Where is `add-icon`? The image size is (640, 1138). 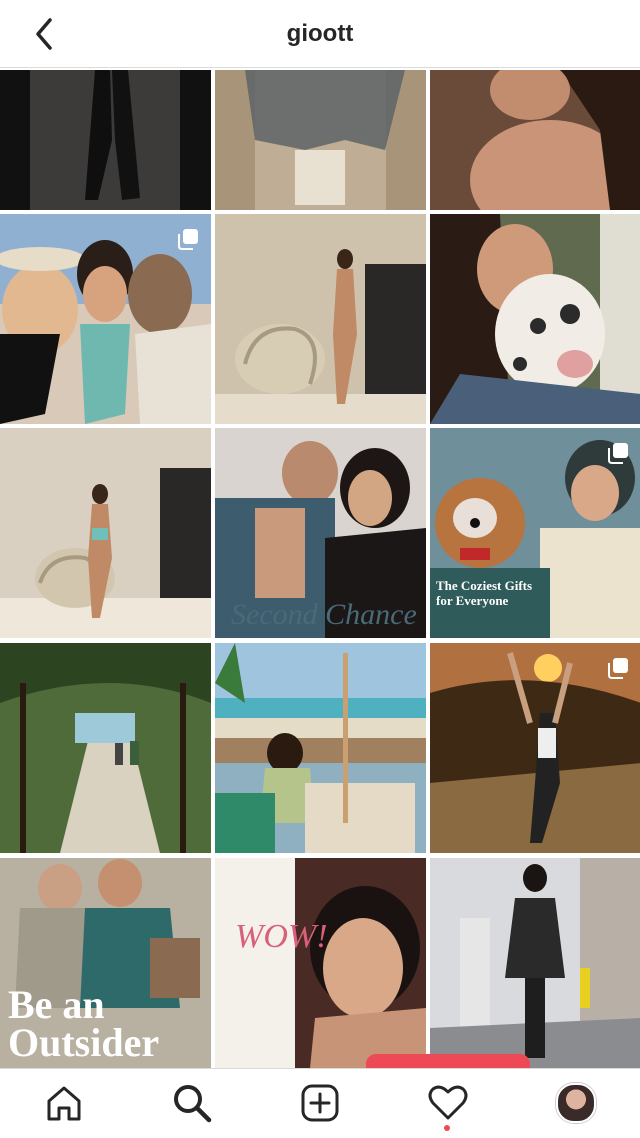 add-icon is located at coordinates (320, 1103).